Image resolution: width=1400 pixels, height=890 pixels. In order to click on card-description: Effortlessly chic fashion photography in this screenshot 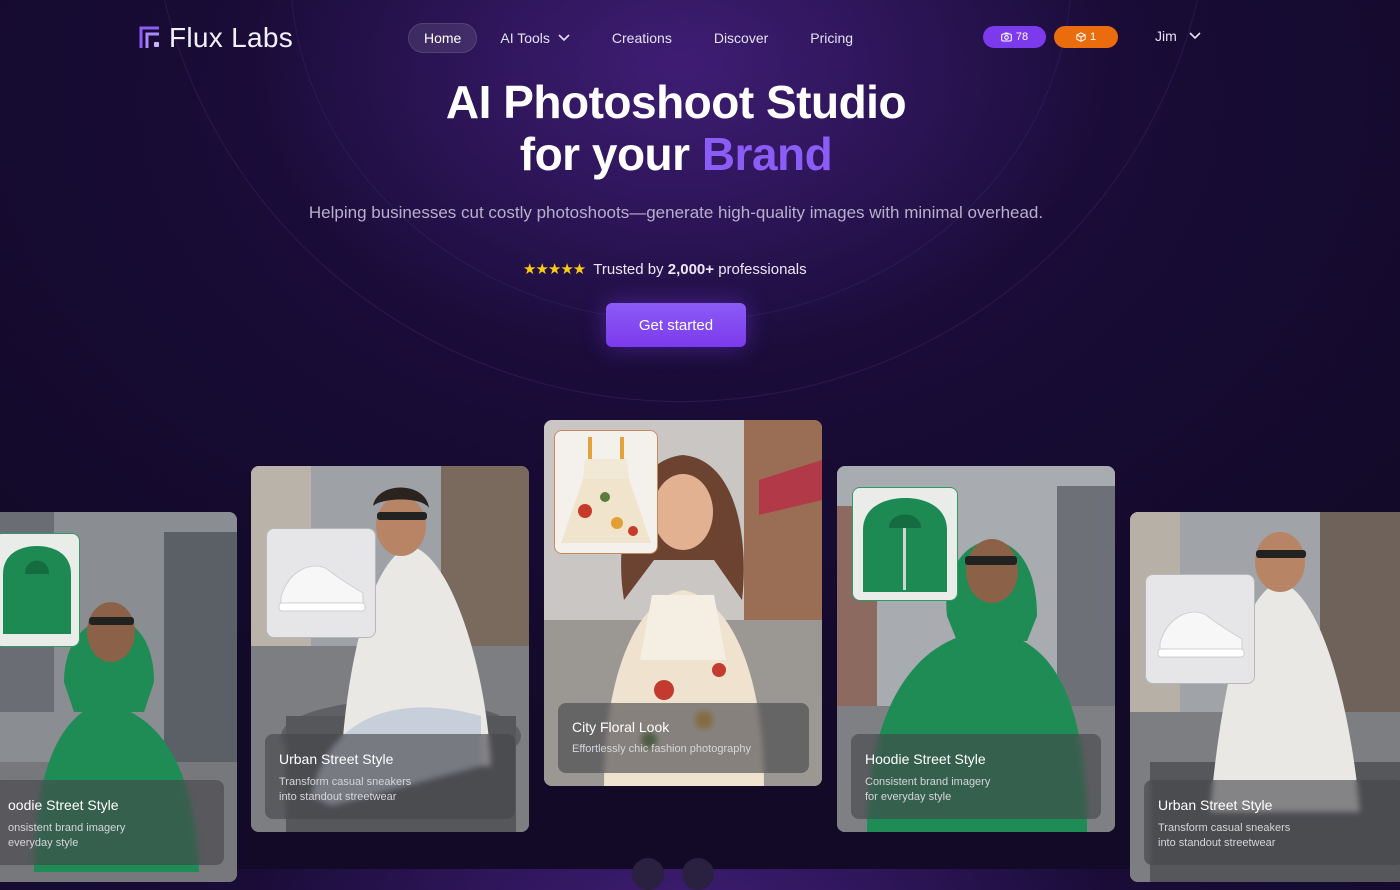, I will do `click(661, 749)`.